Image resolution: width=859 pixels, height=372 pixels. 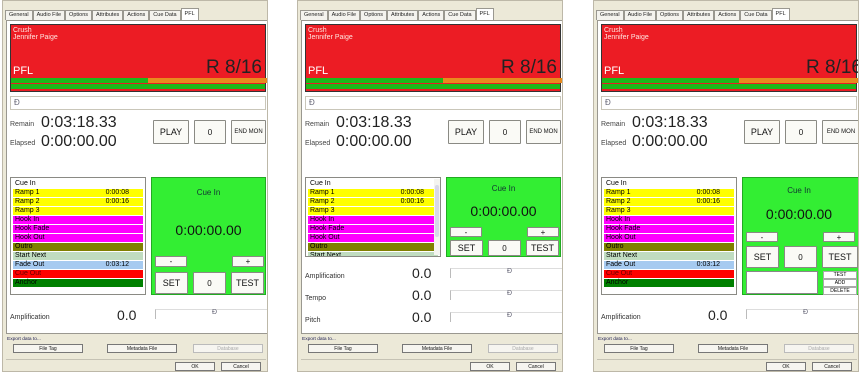 I want to click on delete-button: DELETE, so click(x=840, y=291).